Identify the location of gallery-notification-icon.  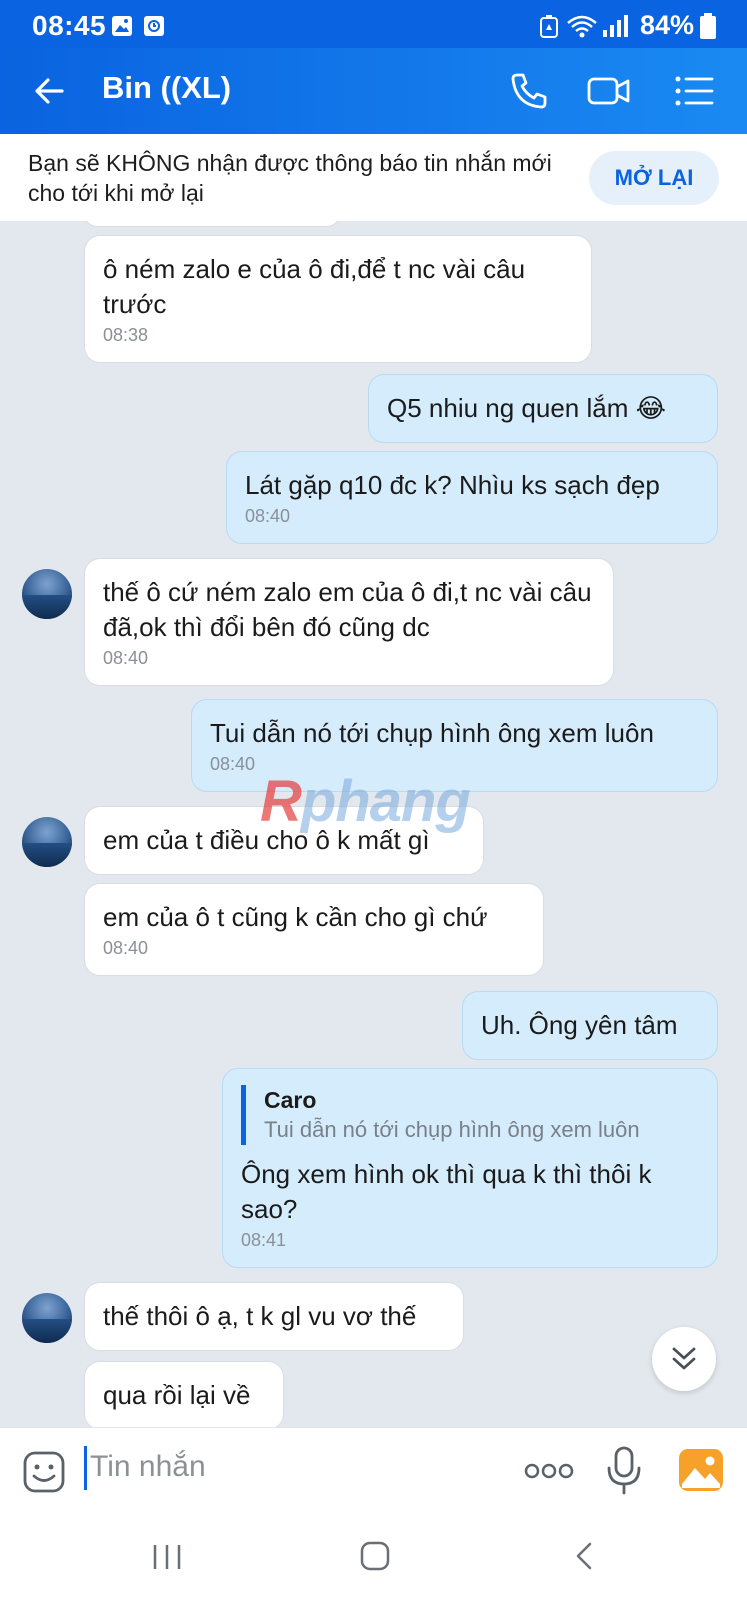
(122, 26).